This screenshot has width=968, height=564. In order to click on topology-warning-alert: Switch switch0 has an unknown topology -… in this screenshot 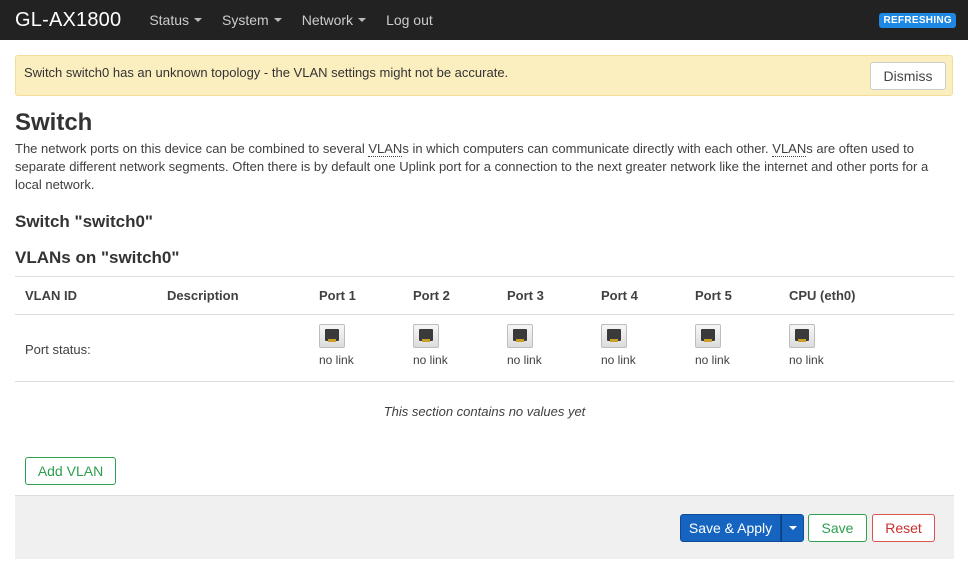, I will do `click(484, 75)`.